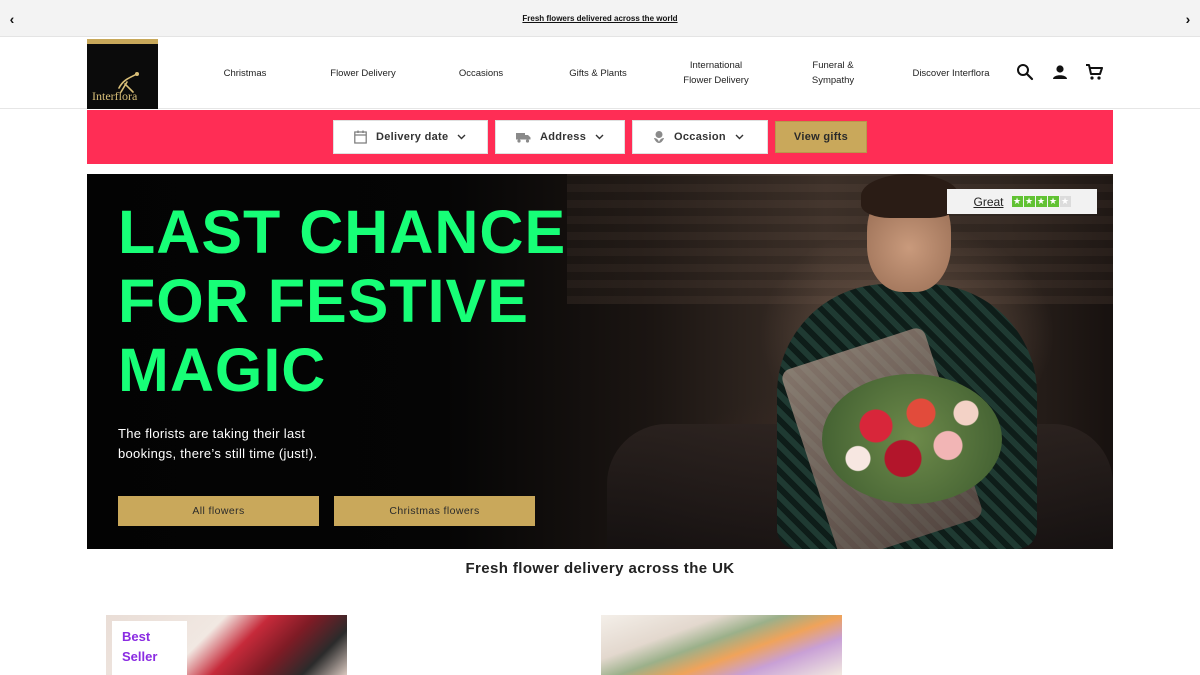  What do you see at coordinates (721, 645) in the screenshot?
I see `product-card` at bounding box center [721, 645].